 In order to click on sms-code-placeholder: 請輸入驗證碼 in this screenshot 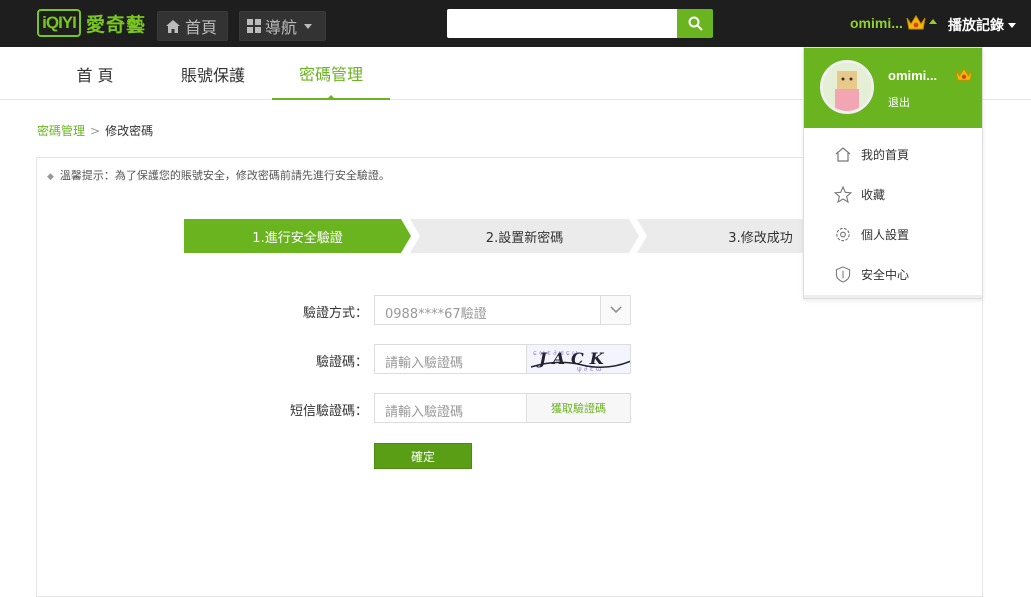, I will do `click(424, 412)`.